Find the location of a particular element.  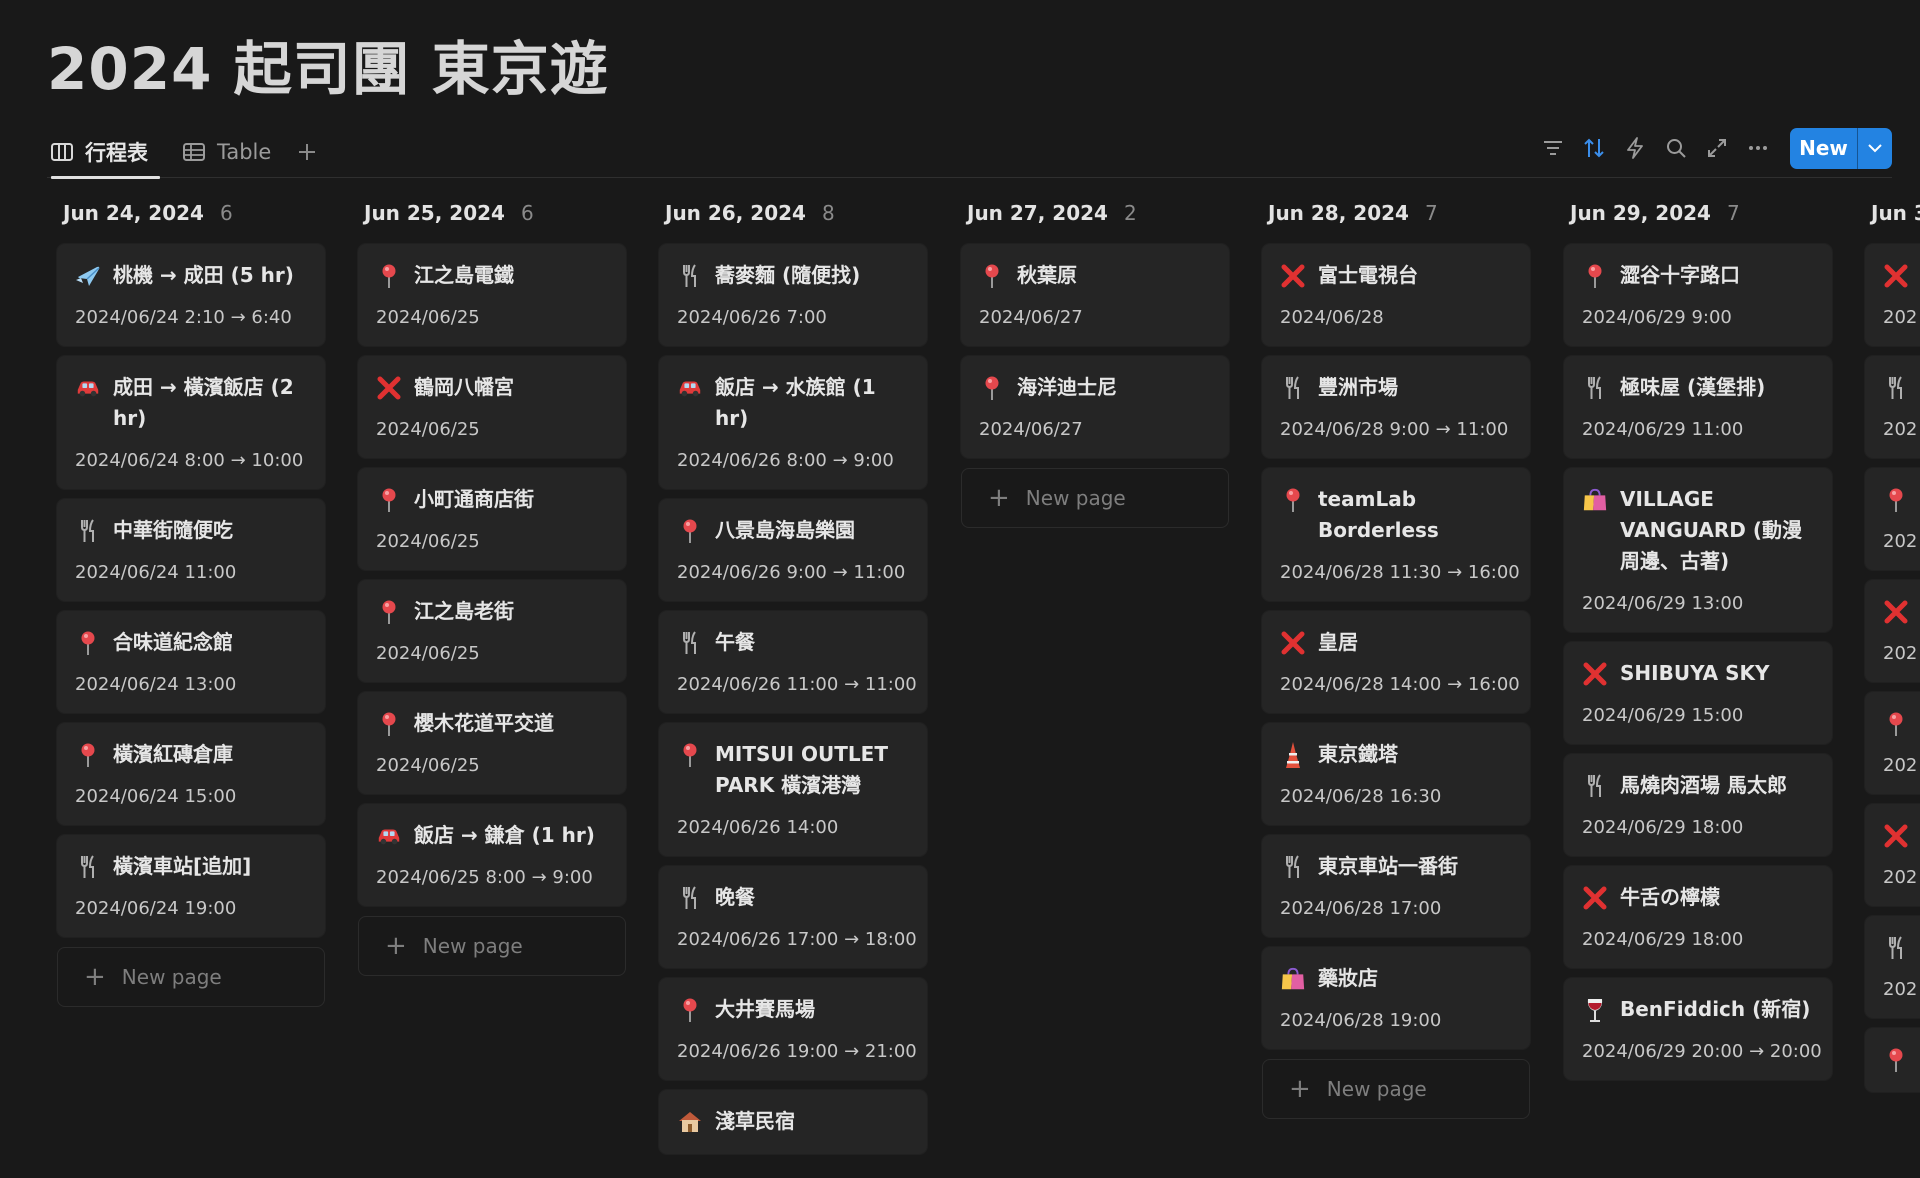

new-button: New is located at coordinates (1823, 148).